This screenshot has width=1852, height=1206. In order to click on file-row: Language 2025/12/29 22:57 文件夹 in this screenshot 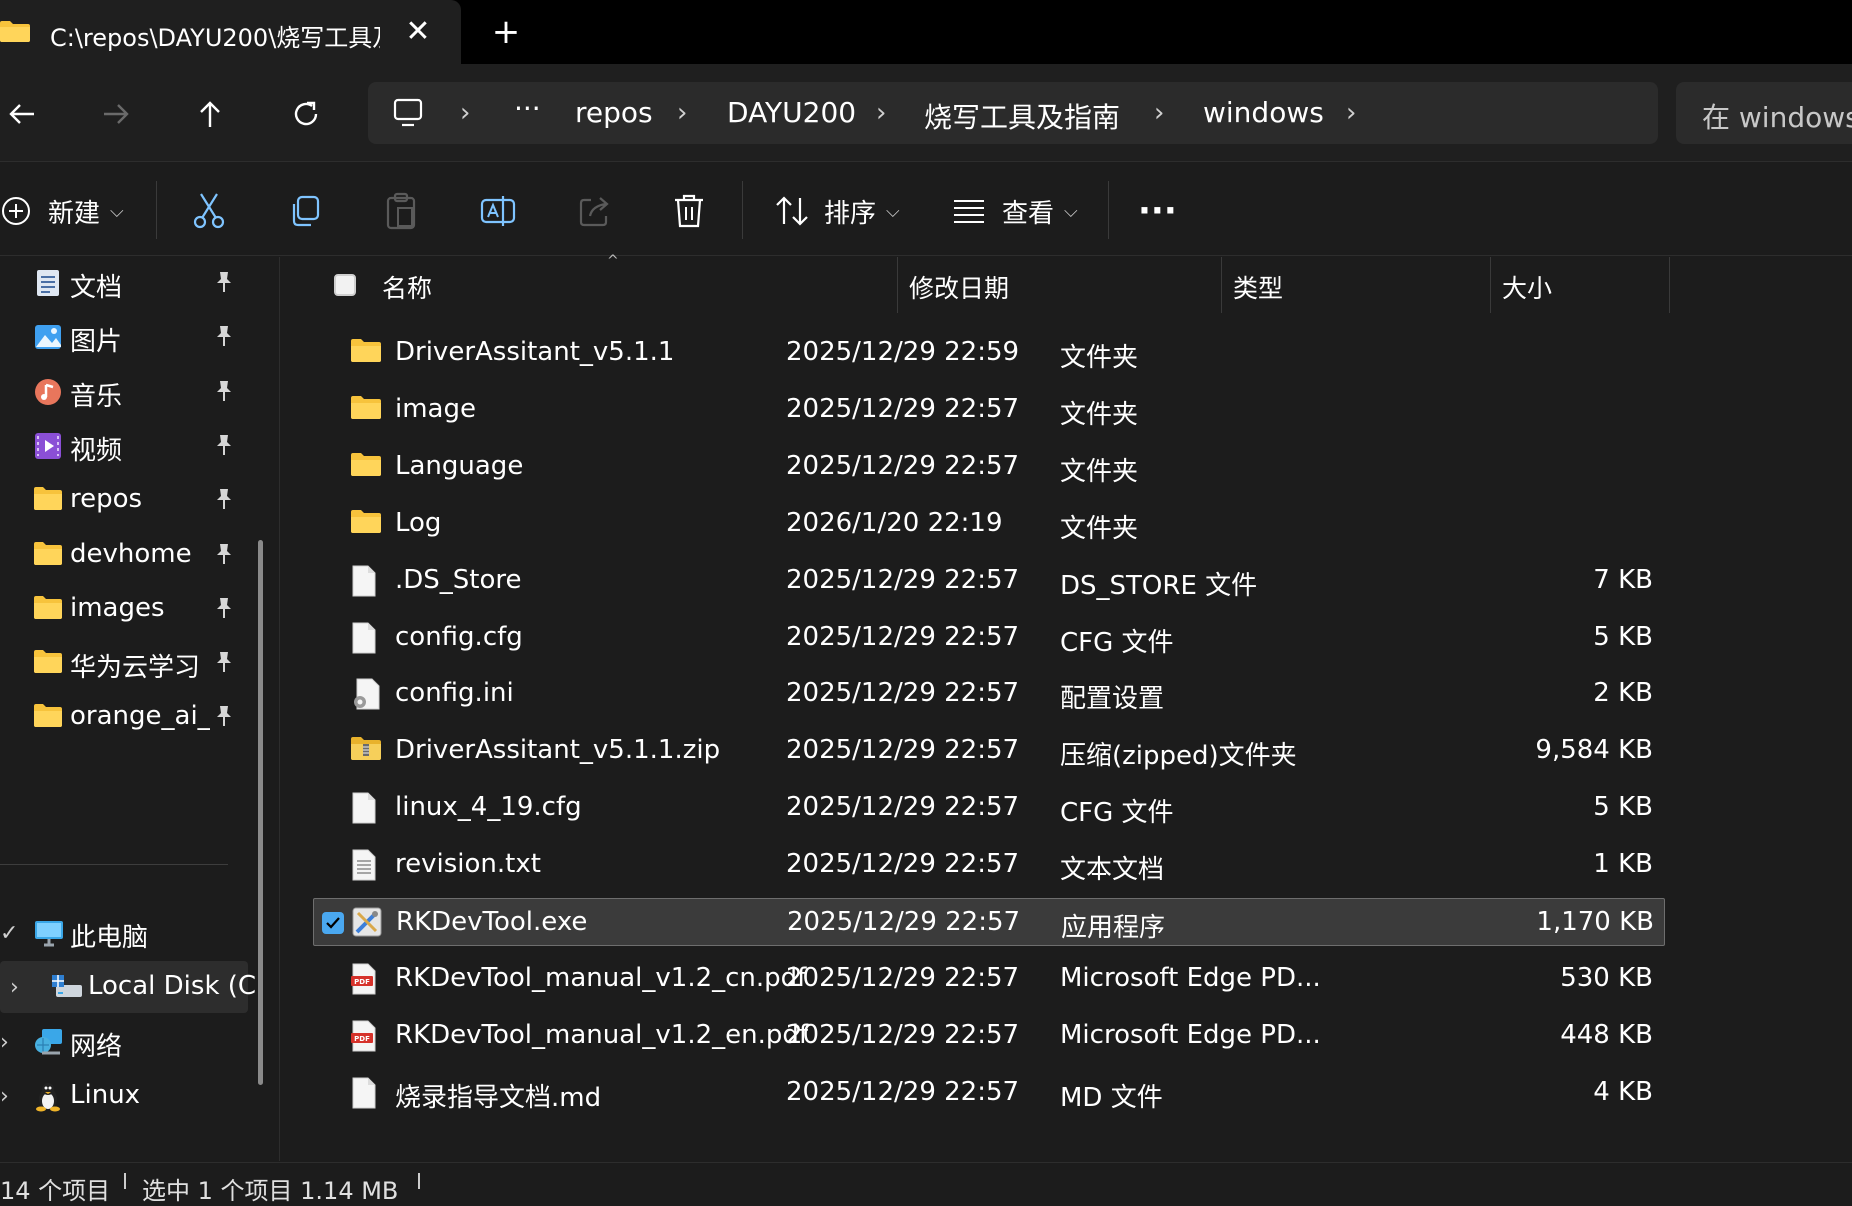, I will do `click(989, 467)`.